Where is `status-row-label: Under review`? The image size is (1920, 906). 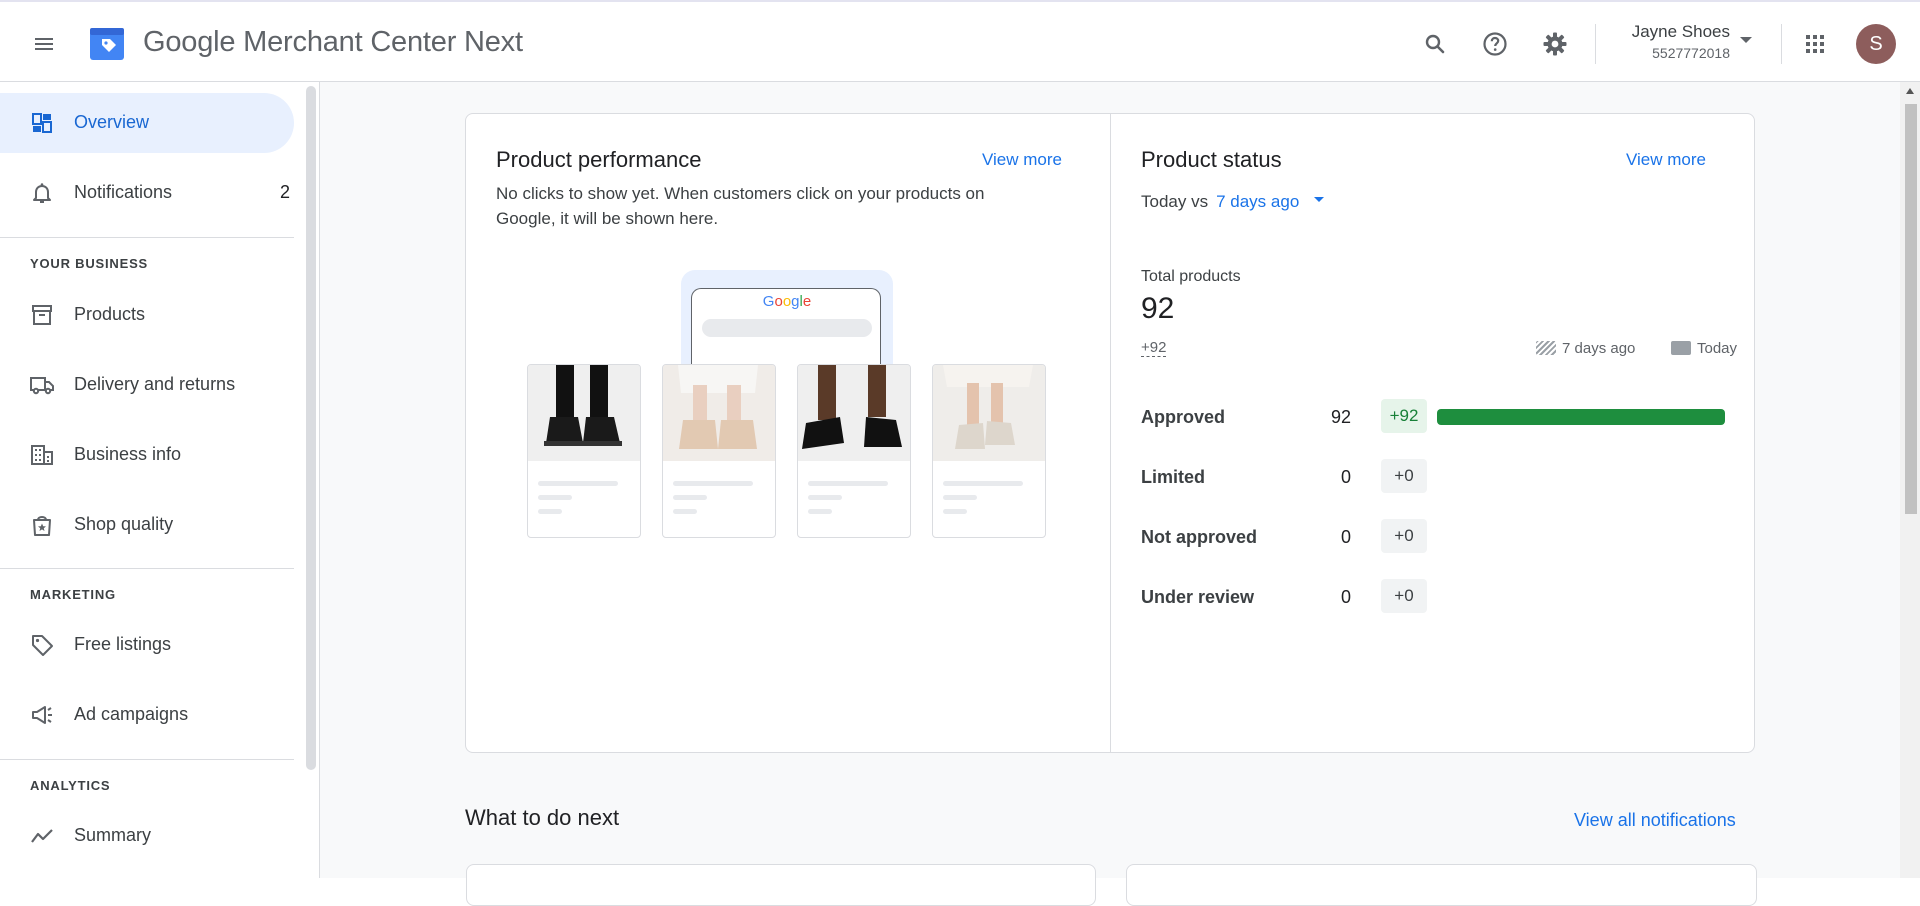
status-row-label: Under review is located at coordinates (1197, 597).